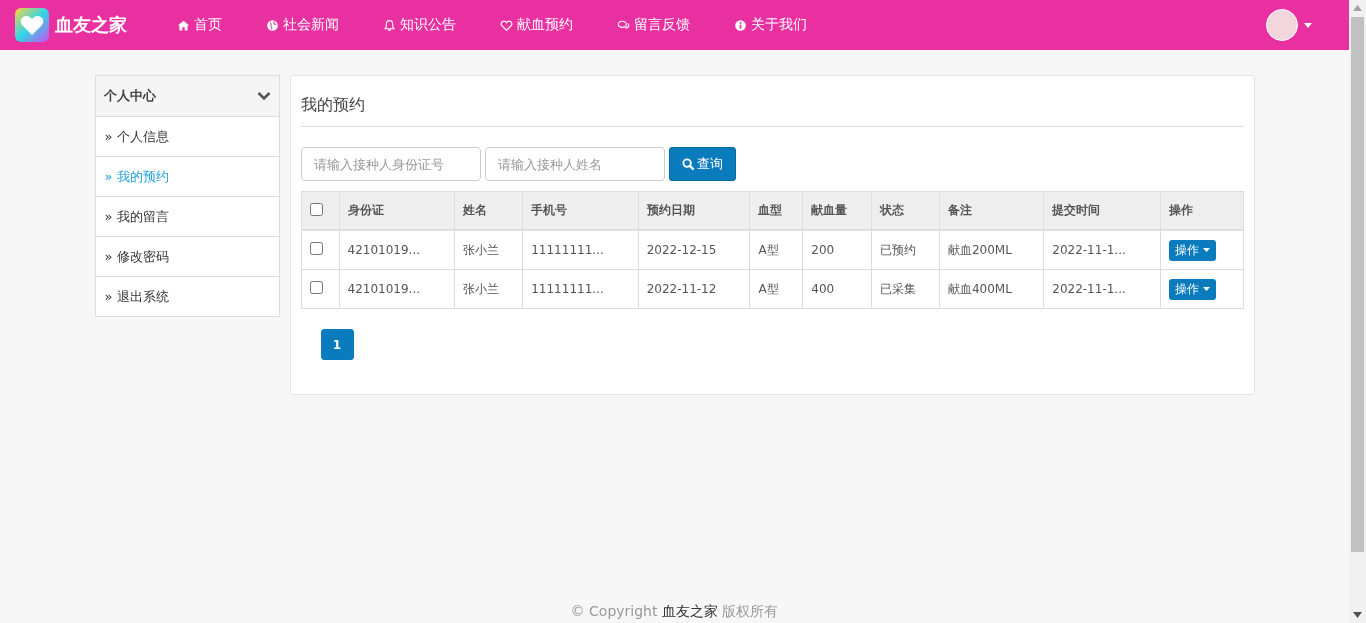 This screenshot has width=1366, height=623. Describe the element at coordinates (776, 210) in the screenshot. I see `column-header: 血型` at that location.